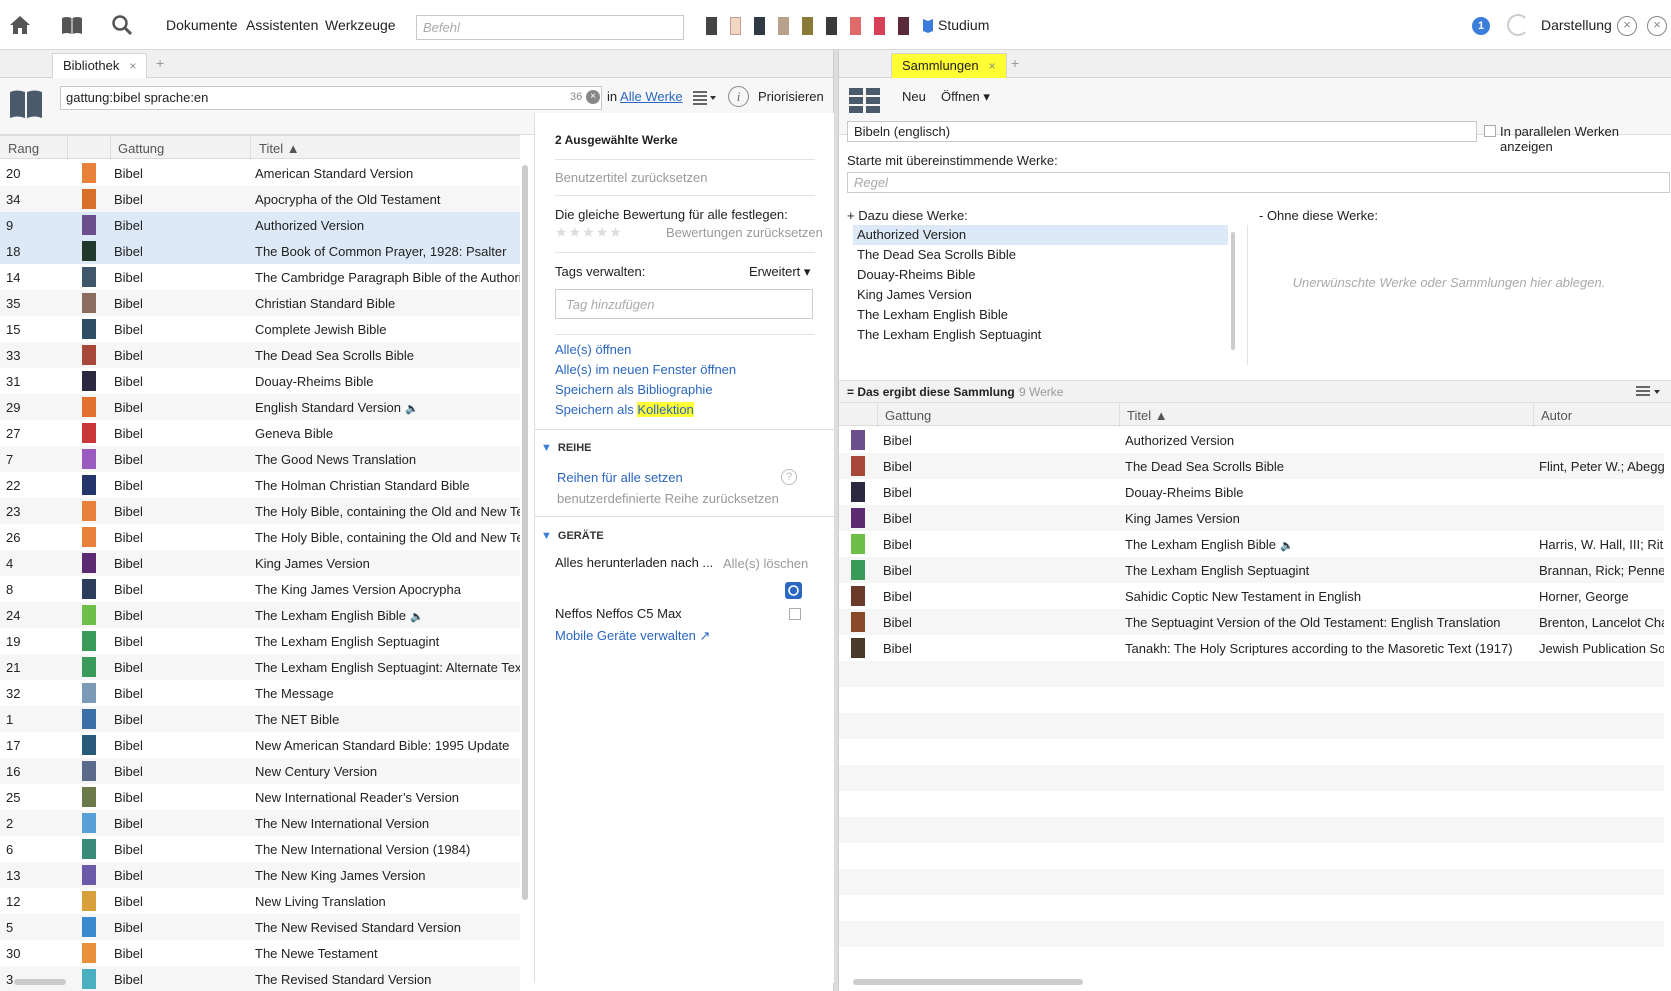 This screenshot has height=991, width=1671. What do you see at coordinates (572, 536) in the screenshot?
I see `devices-section-header: ▼ GERÄTE` at bounding box center [572, 536].